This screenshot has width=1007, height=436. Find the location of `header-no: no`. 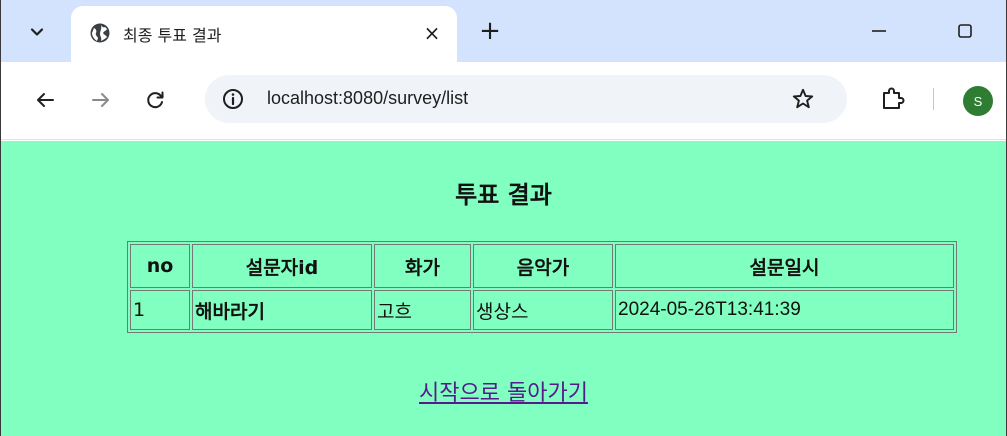

header-no: no is located at coordinates (160, 266).